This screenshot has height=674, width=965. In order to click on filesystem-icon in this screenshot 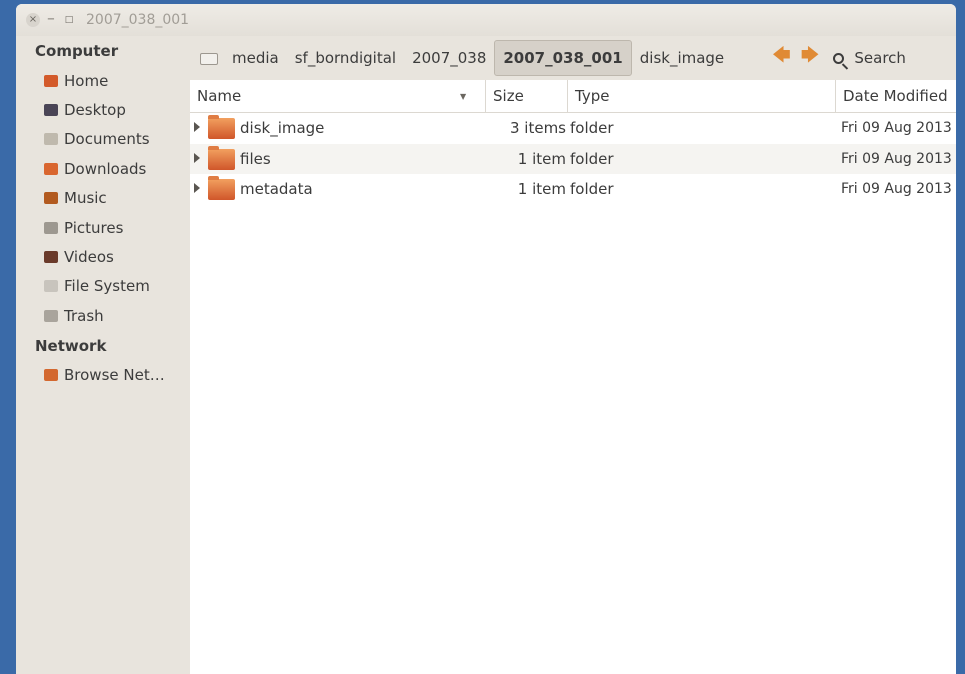, I will do `click(51, 286)`.